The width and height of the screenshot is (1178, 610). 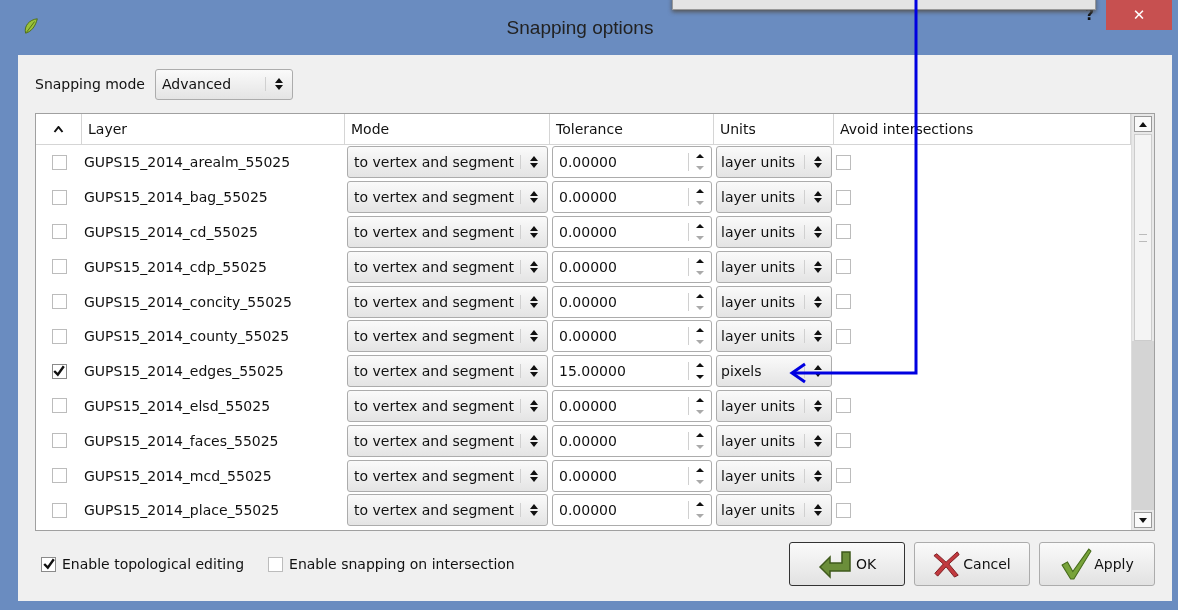 What do you see at coordinates (181, 441) in the screenshot?
I see `layer-name-cell-text: GUPS15_2014_faces_55025` at bounding box center [181, 441].